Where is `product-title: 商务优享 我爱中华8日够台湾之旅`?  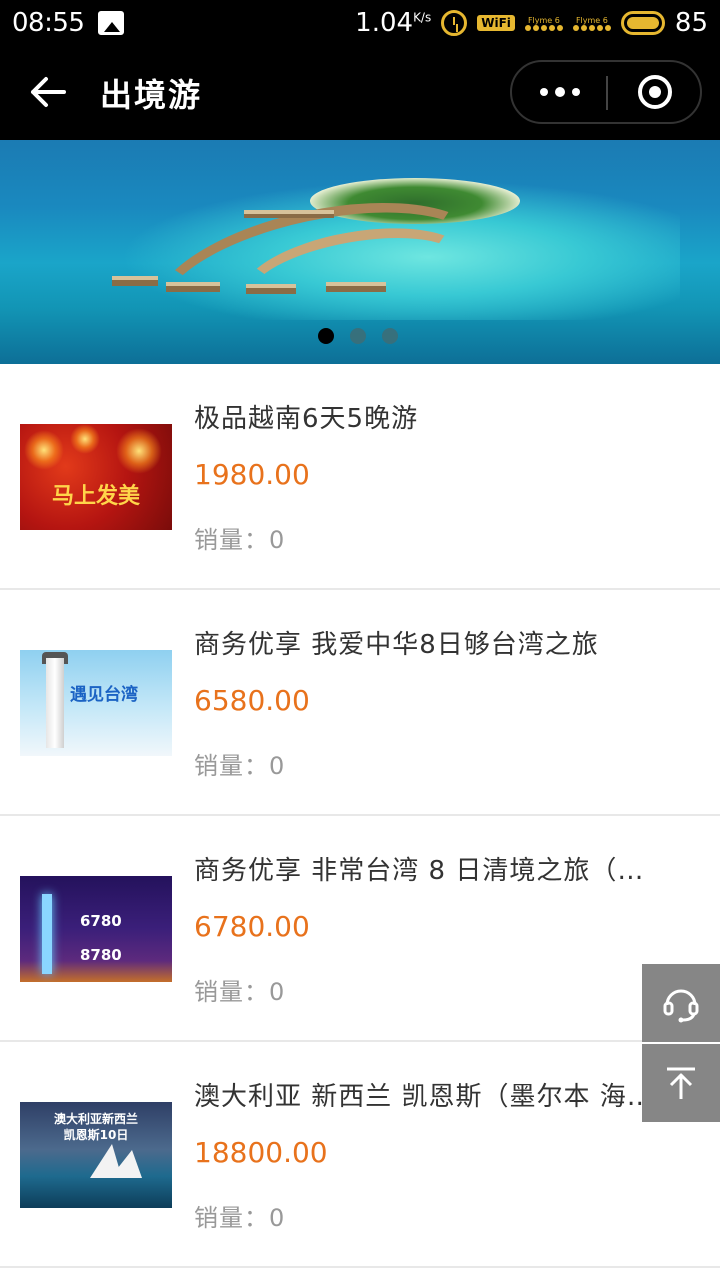
product-title: 商务优享 我爱中华8日够台湾之旅 is located at coordinates (396, 645).